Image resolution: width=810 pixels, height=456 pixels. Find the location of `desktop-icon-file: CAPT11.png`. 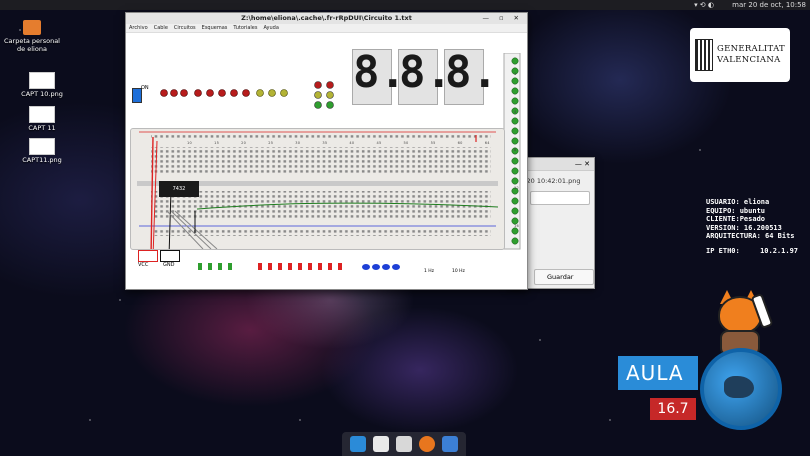

desktop-icon-file: CAPT11.png is located at coordinates (42, 151).